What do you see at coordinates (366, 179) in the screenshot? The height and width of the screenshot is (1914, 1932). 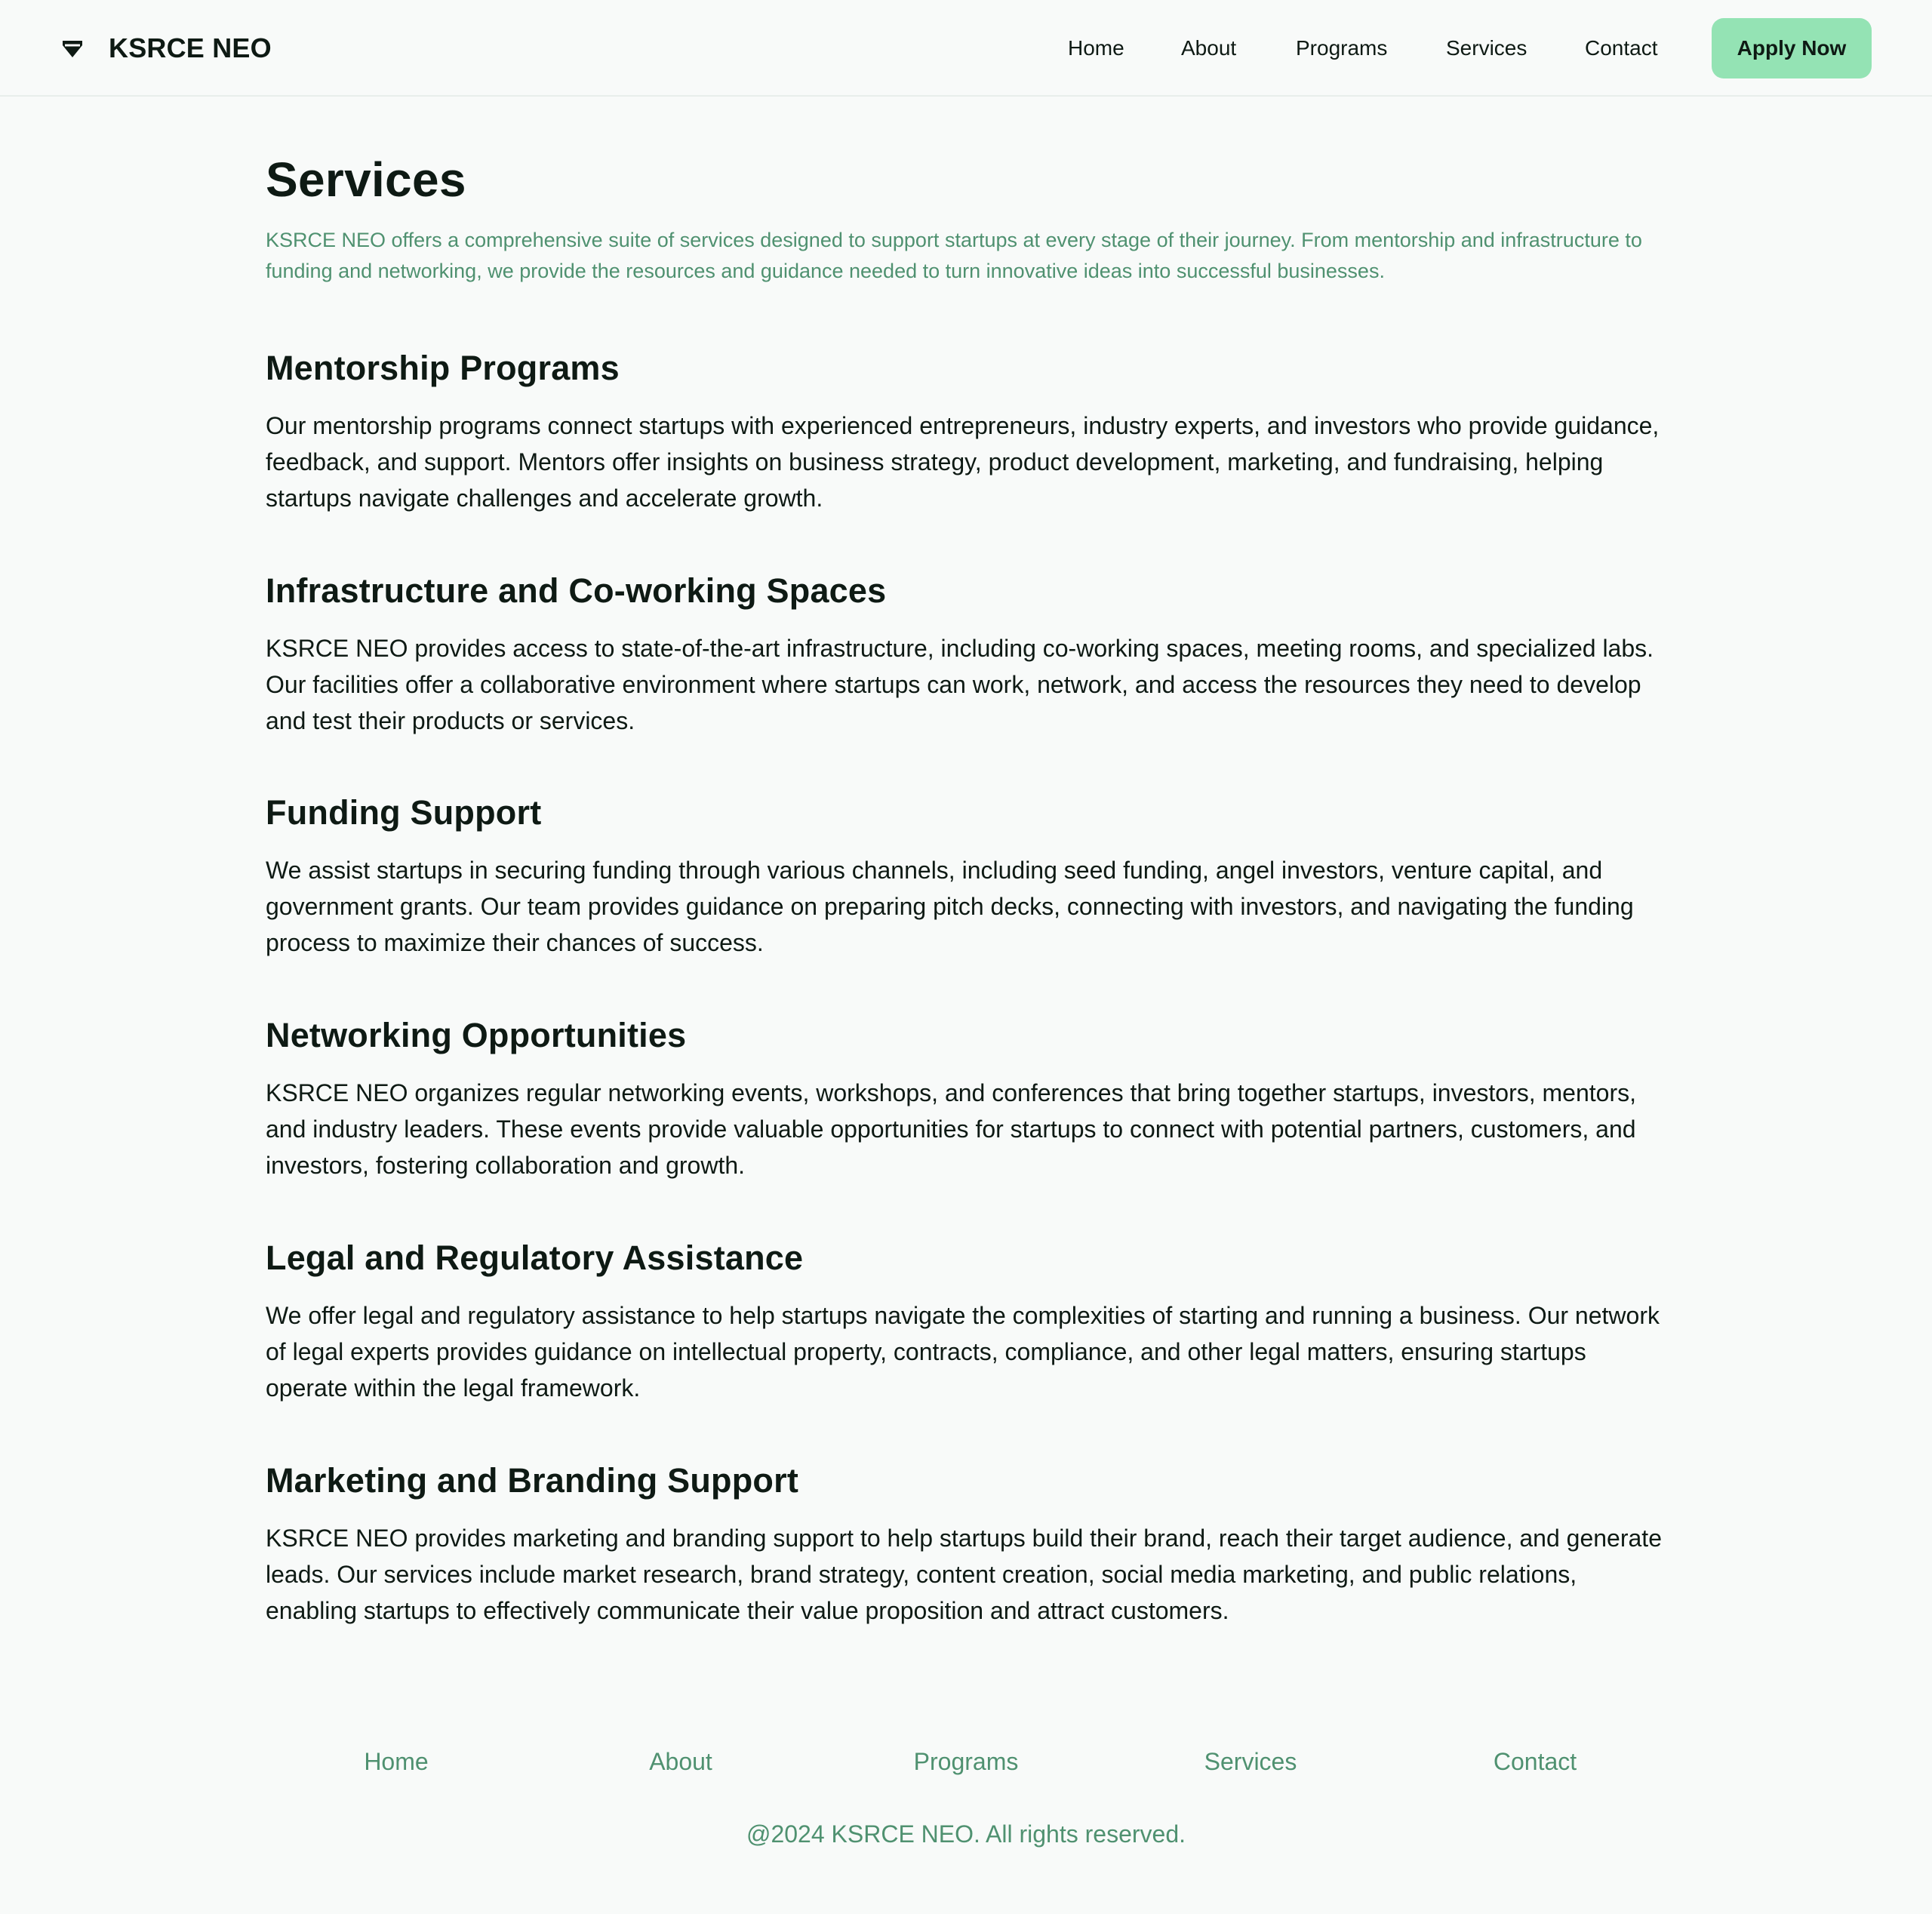 I see `page-title: Services` at bounding box center [366, 179].